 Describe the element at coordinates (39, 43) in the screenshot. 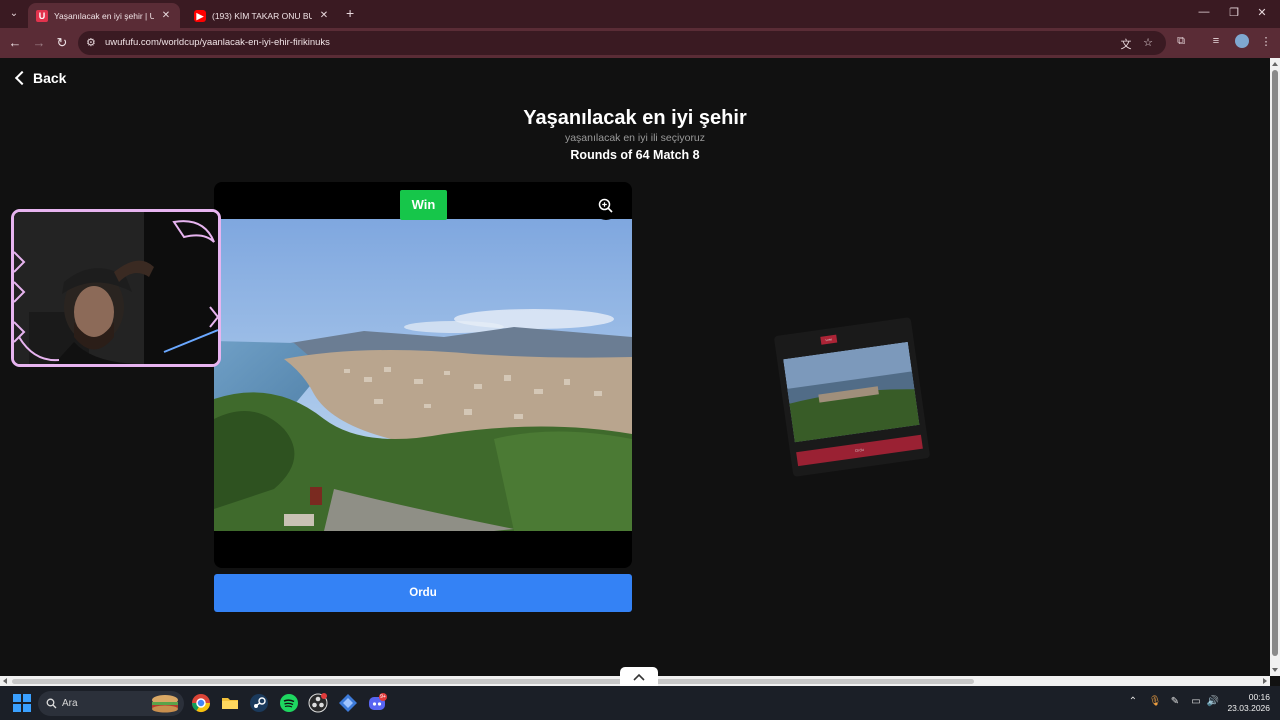

I see `forward-arrow-icon: →` at that location.